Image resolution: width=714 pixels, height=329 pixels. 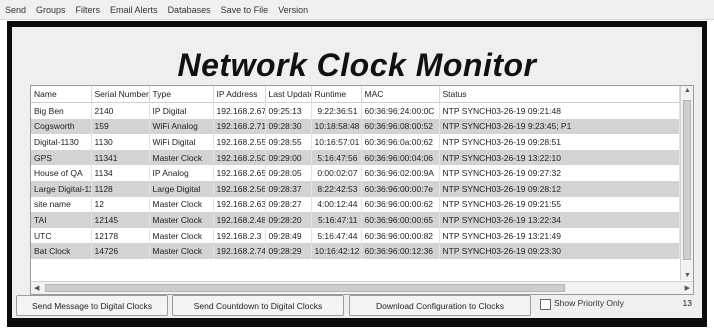 I want to click on table-cell: 60:36:96:02:00:9A, so click(x=400, y=173).